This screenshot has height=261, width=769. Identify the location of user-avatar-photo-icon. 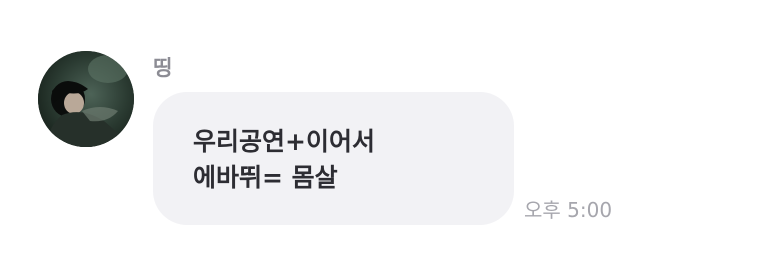
(86, 99).